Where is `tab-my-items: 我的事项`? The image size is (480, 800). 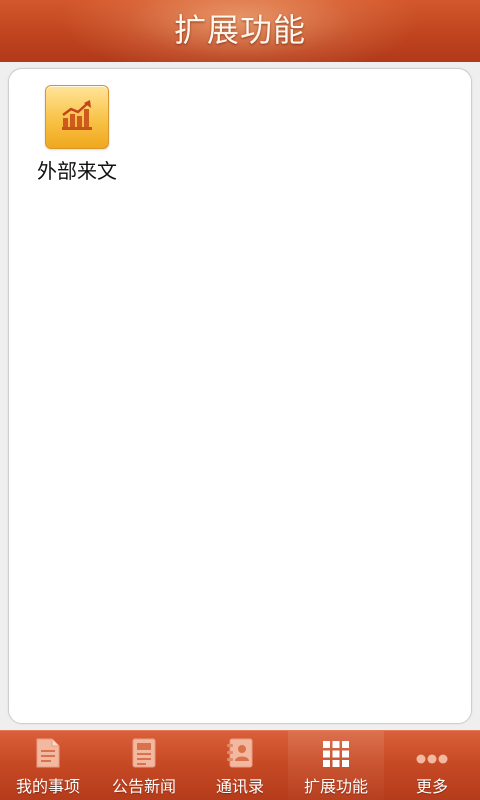 tab-my-items: 我的事项 is located at coordinates (48, 765).